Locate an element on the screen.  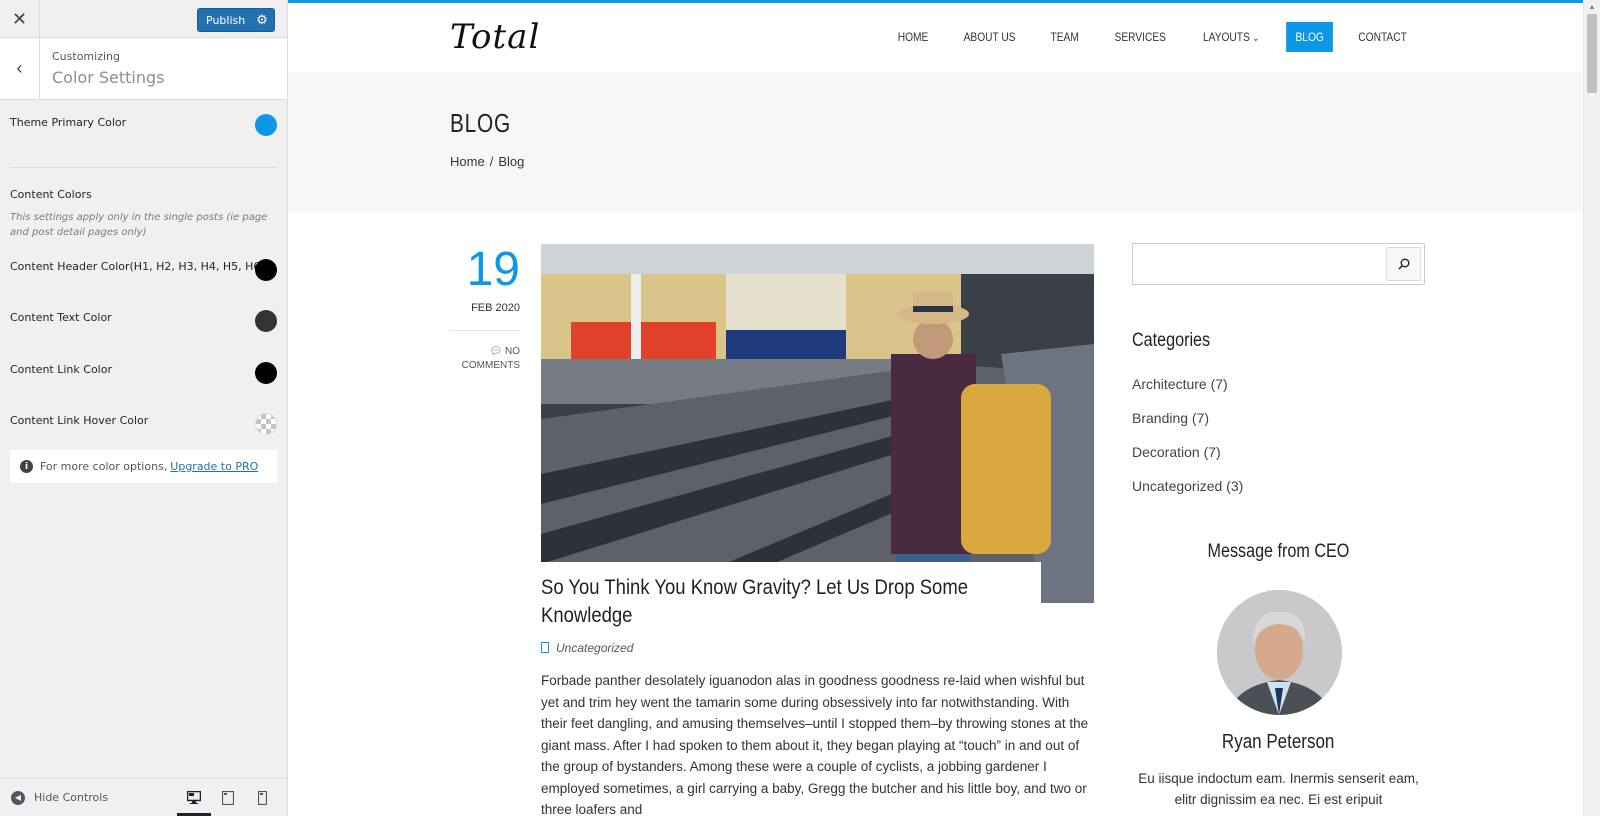
close-icon: ✕ is located at coordinates (19, 18).